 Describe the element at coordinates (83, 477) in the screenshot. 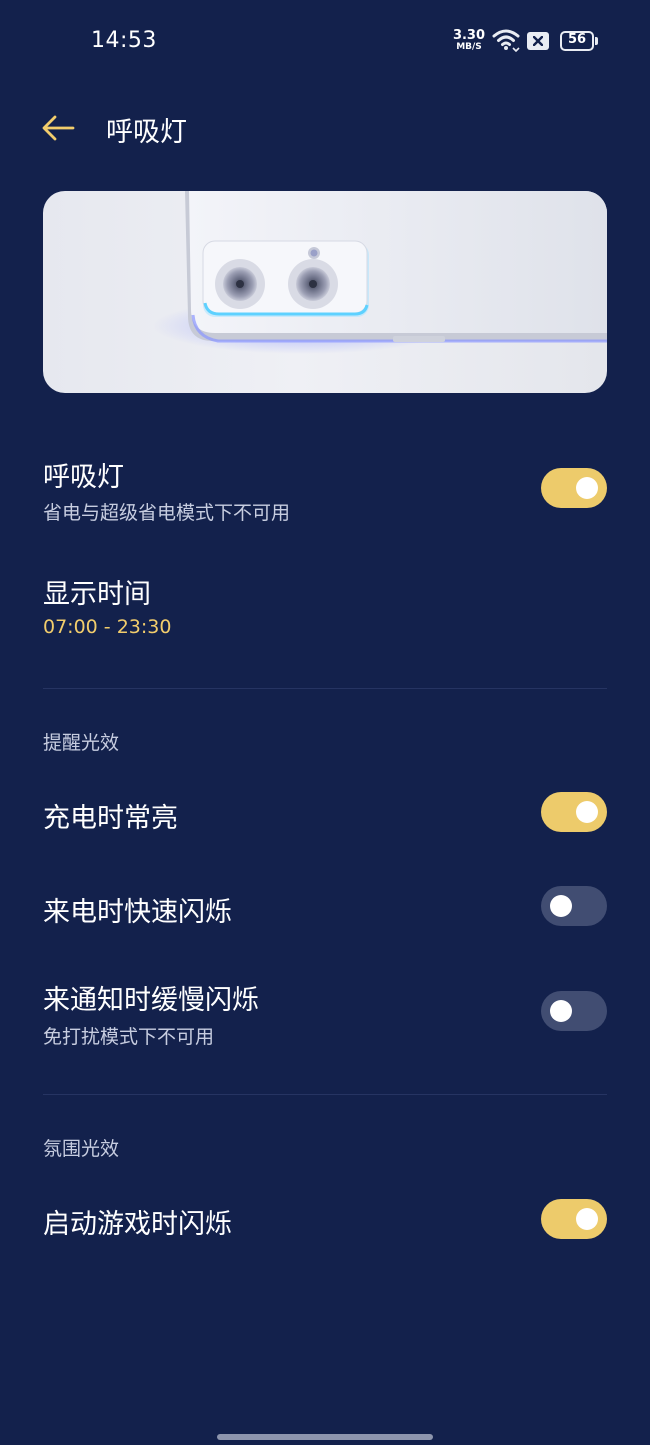

I see `breathing-light-title: 呼吸灯` at that location.